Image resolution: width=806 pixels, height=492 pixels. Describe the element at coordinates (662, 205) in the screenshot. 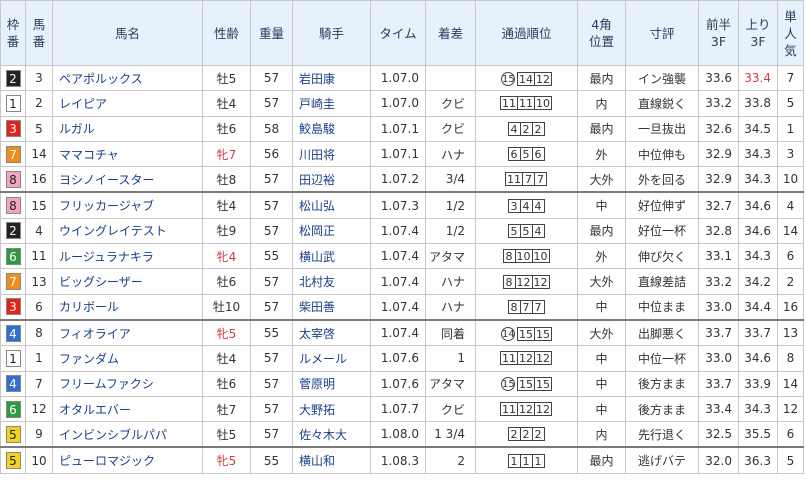

I see `comment-cell: 好位伸ず` at that location.